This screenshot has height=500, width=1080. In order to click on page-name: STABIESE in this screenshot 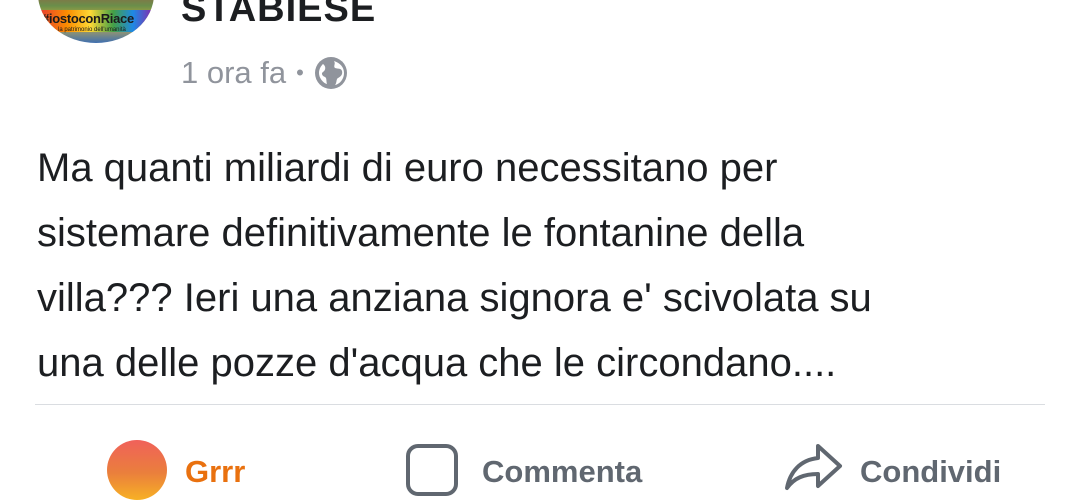, I will do `click(278, 15)`.